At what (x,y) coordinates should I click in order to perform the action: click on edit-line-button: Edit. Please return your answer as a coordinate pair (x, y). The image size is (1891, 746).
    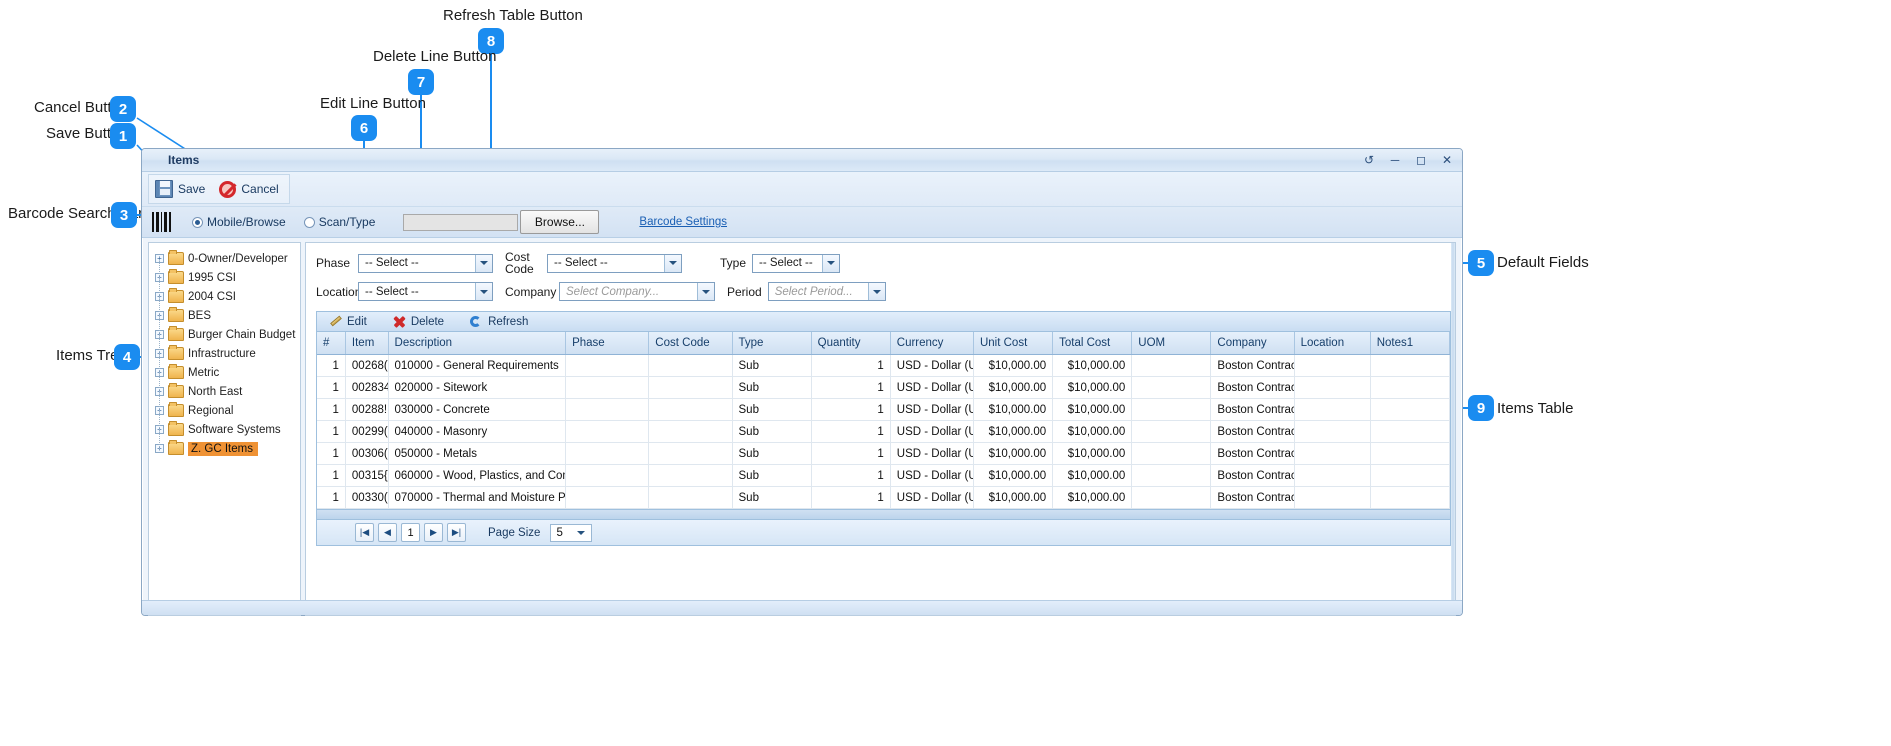
    Looking at the image, I should click on (348, 321).